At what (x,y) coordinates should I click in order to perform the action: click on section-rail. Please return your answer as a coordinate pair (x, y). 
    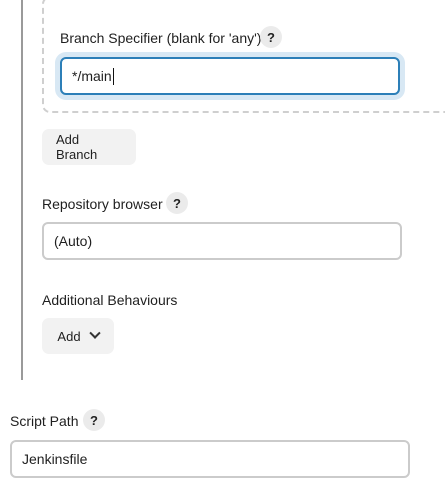
    Looking at the image, I should click on (22, 190).